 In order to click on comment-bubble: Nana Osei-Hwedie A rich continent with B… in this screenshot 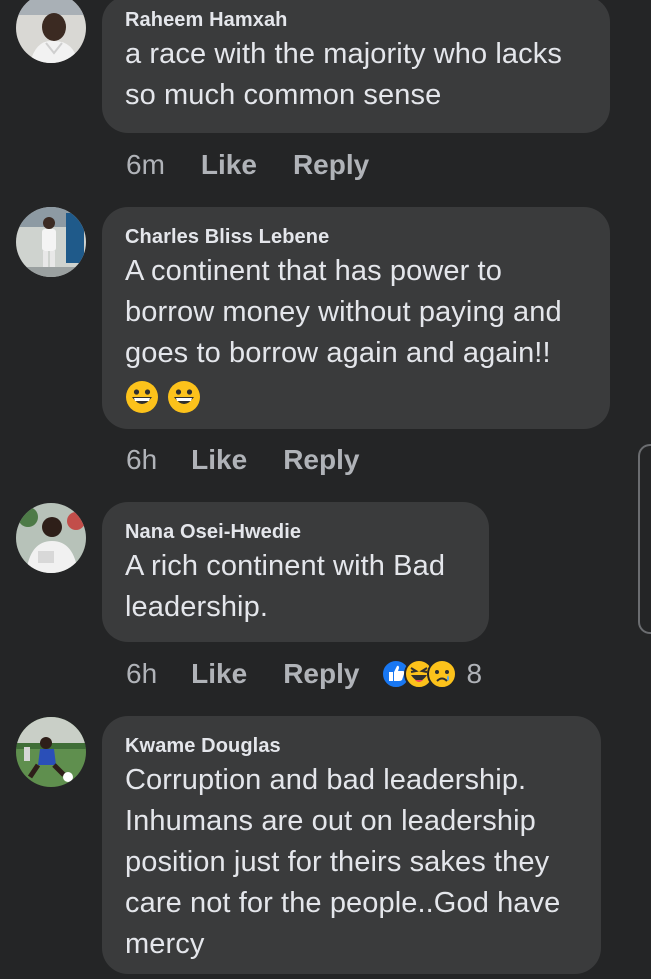, I will do `click(295, 572)`.